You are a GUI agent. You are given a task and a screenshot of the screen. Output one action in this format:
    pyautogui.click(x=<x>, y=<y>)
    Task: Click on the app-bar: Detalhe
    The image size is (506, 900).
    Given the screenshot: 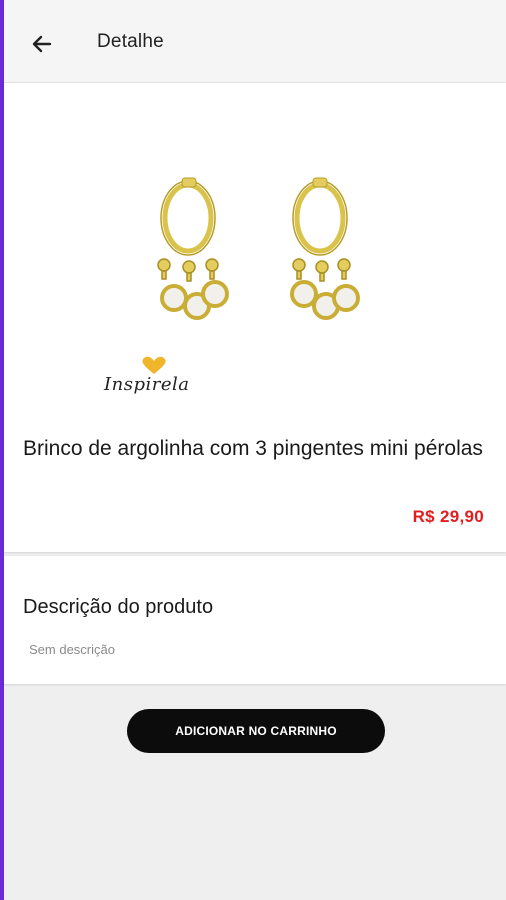 What is the action you would take?
    pyautogui.click(x=255, y=41)
    